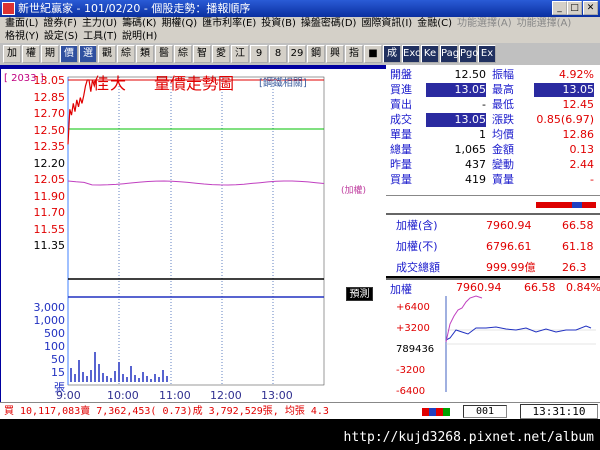 The height and width of the screenshot is (450, 600). I want to click on index-row: 加權(含) 7960.94 66.58, so click(493, 225).